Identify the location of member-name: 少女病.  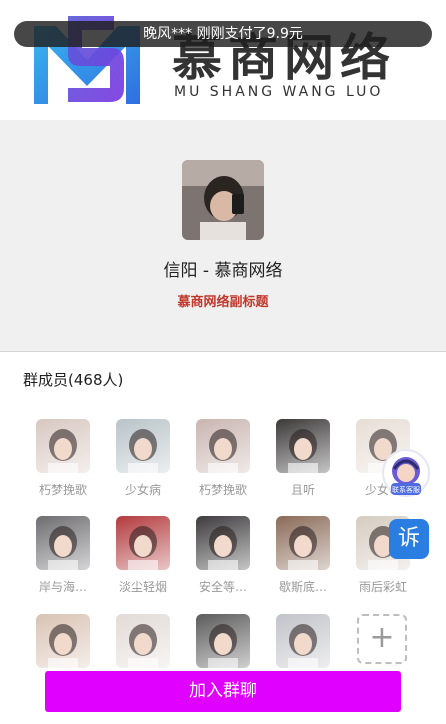
(142, 490).